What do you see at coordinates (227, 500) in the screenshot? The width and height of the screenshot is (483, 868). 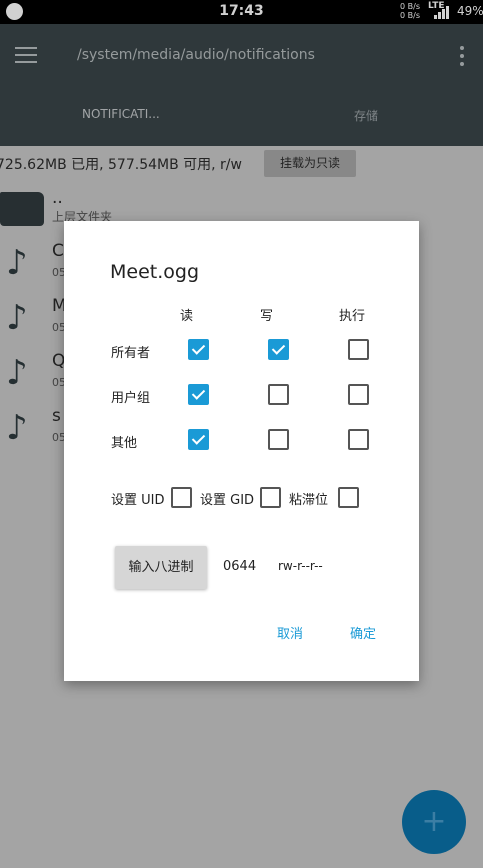 I see `setgid-label: 设置 GID` at bounding box center [227, 500].